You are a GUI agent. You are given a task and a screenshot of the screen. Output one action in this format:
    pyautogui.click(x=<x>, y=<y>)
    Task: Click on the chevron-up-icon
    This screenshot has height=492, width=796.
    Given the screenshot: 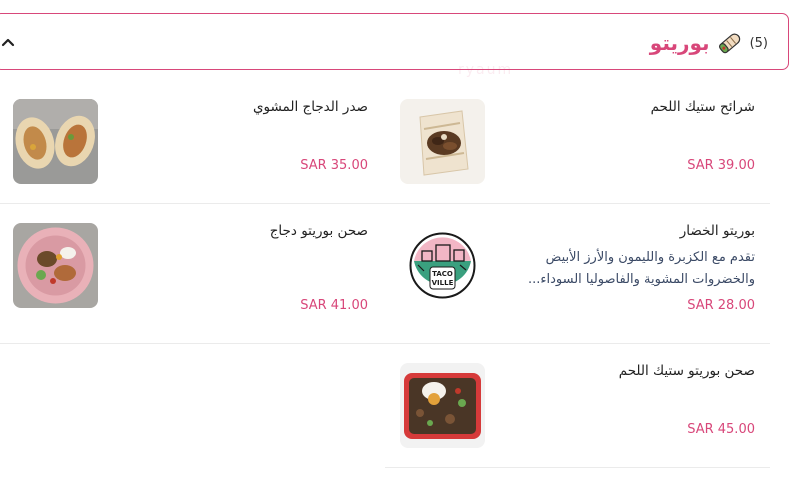 What is the action you would take?
    pyautogui.click(x=8, y=42)
    